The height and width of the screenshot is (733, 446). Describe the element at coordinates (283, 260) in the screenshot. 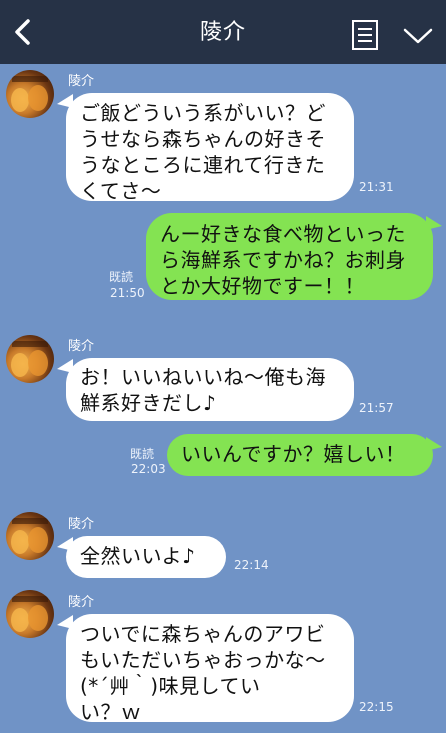

I see `message-line: ら海鮮系ですかね？お刺身` at that location.